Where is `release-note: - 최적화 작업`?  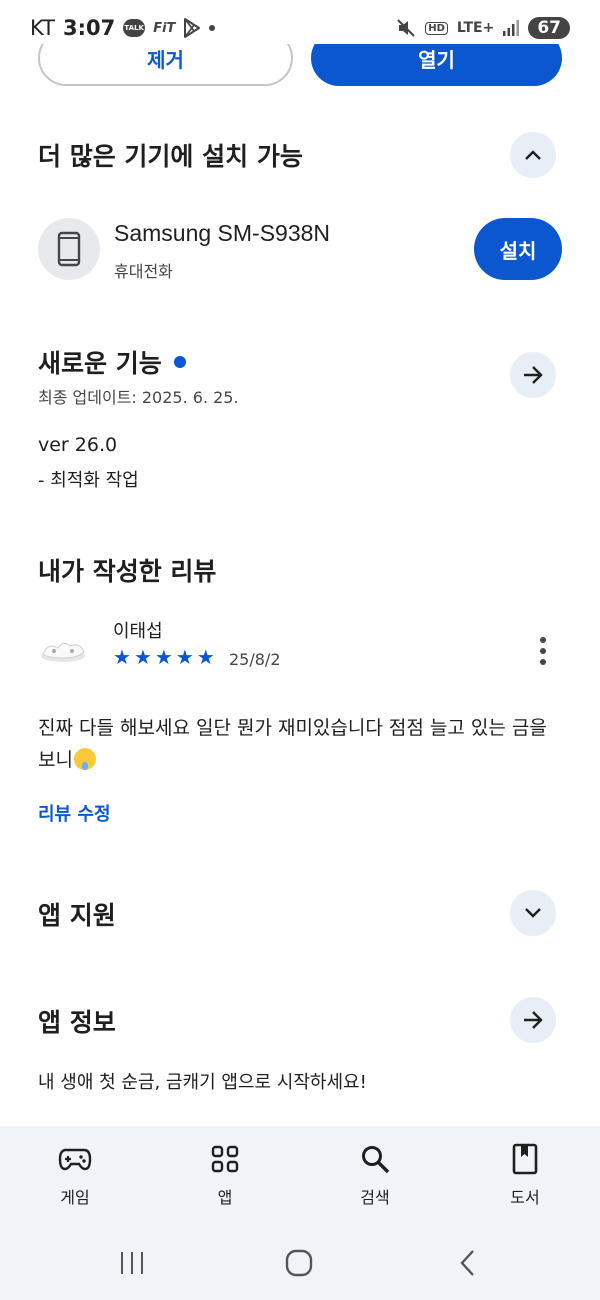
release-note: - 최적화 작업 is located at coordinates (88, 480).